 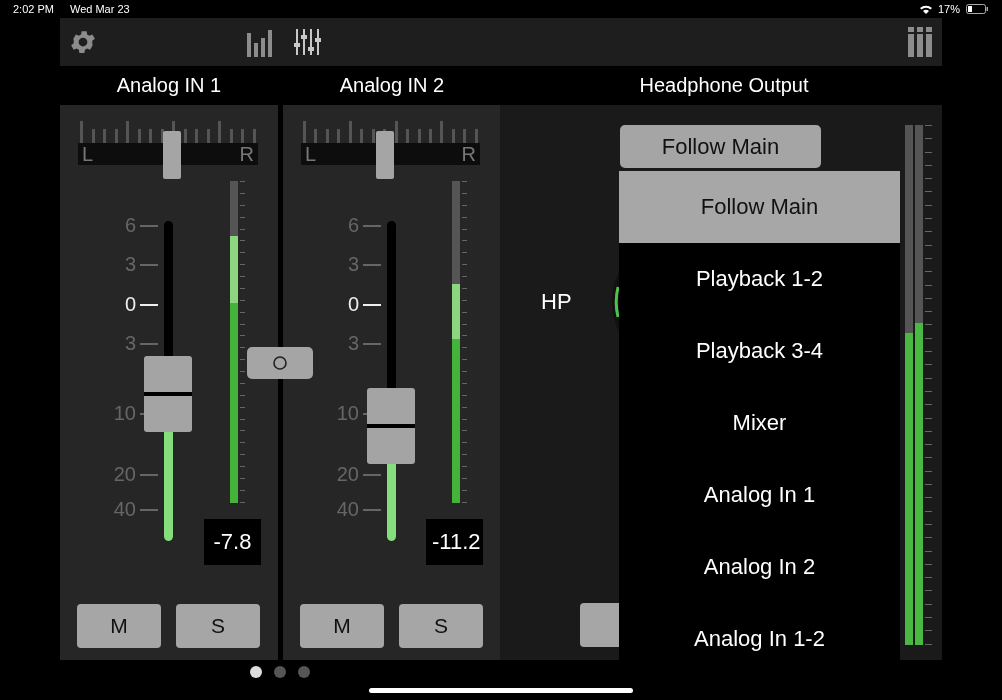 I want to click on gain-readout: -7.8, so click(x=232, y=542).